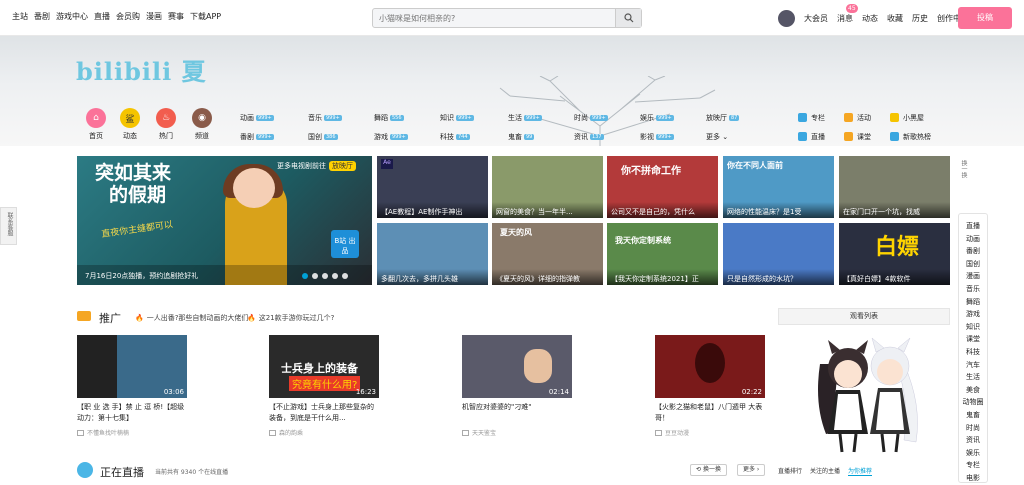 This screenshot has height=485, width=1024. I want to click on category-entertainment: 娱乐 999+, so click(657, 118).